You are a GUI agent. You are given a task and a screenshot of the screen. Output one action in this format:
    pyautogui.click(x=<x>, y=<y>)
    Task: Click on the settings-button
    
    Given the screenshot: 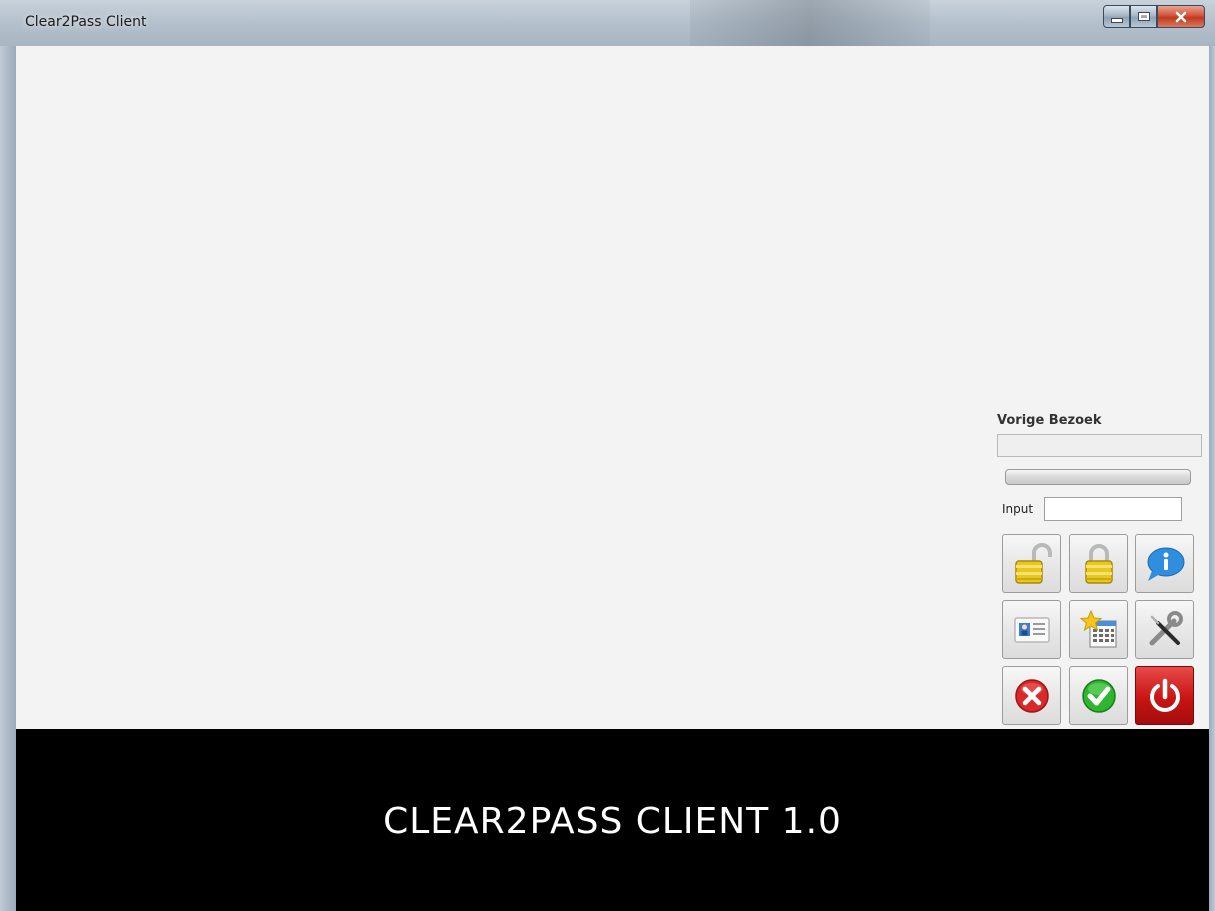 What is the action you would take?
    pyautogui.click(x=1164, y=629)
    